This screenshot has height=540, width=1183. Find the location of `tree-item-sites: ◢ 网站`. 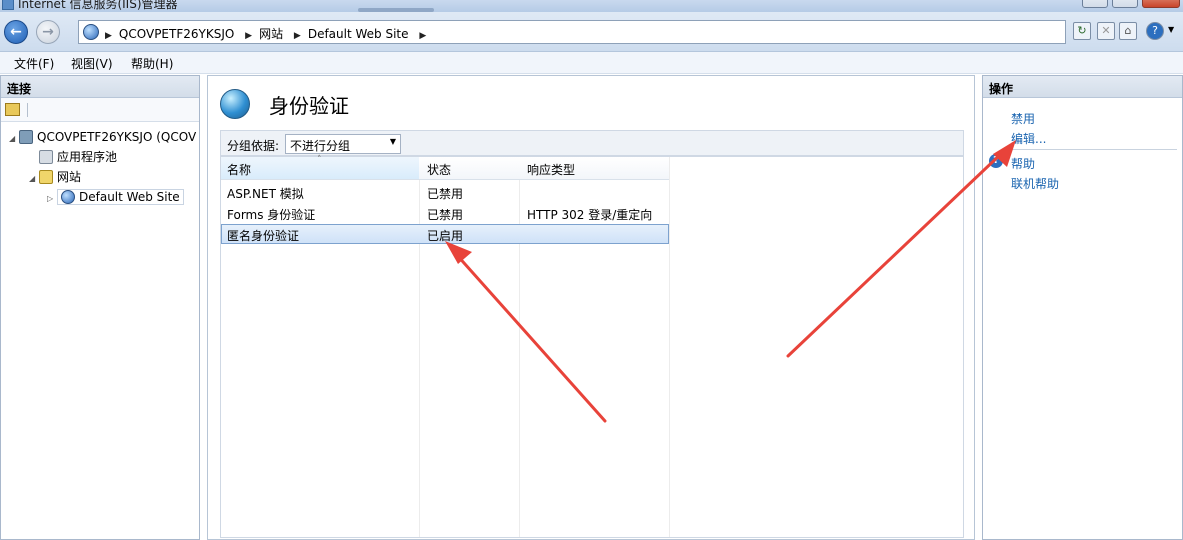

tree-item-sites: ◢ 网站 is located at coordinates (55, 177).